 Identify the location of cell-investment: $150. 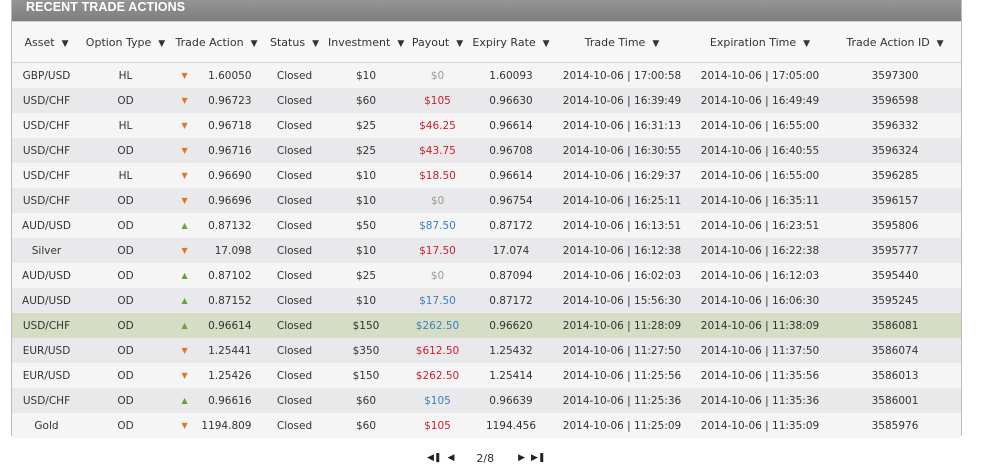
(366, 375).